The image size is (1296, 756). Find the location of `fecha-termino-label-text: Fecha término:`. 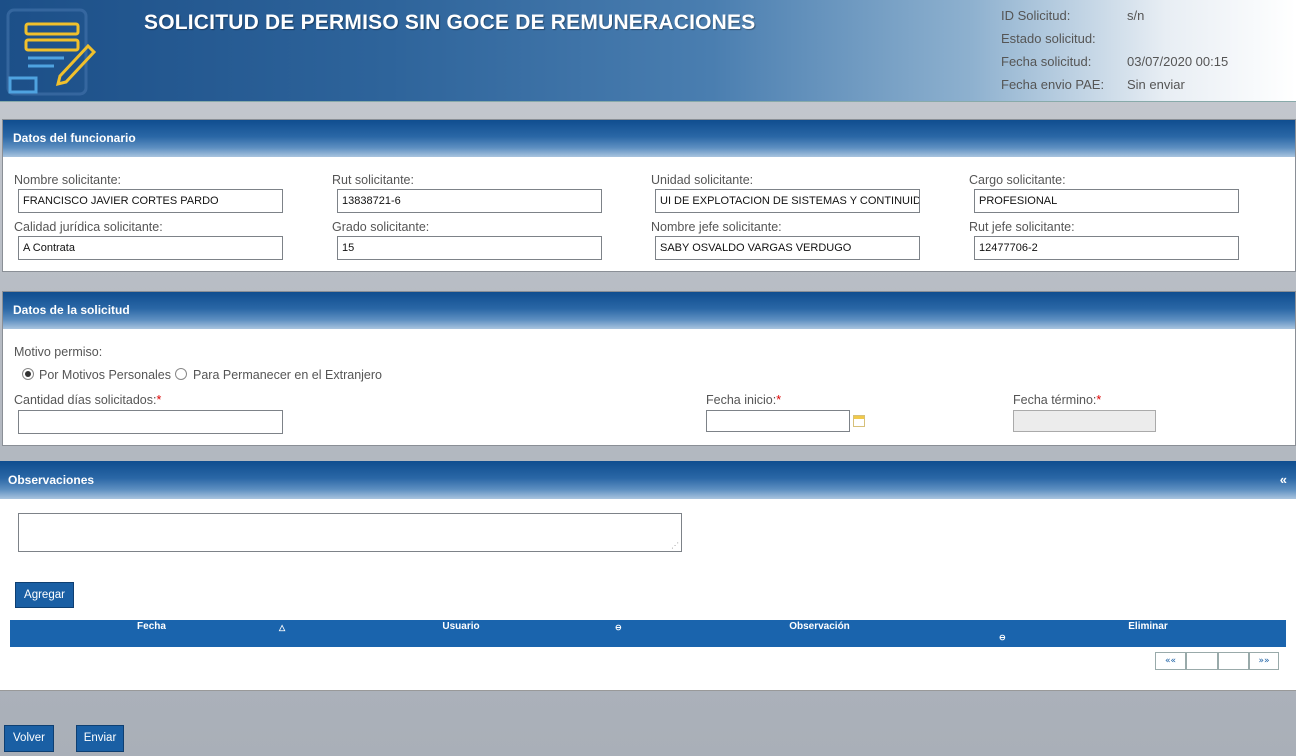

fecha-termino-label-text: Fecha término: is located at coordinates (1055, 400).